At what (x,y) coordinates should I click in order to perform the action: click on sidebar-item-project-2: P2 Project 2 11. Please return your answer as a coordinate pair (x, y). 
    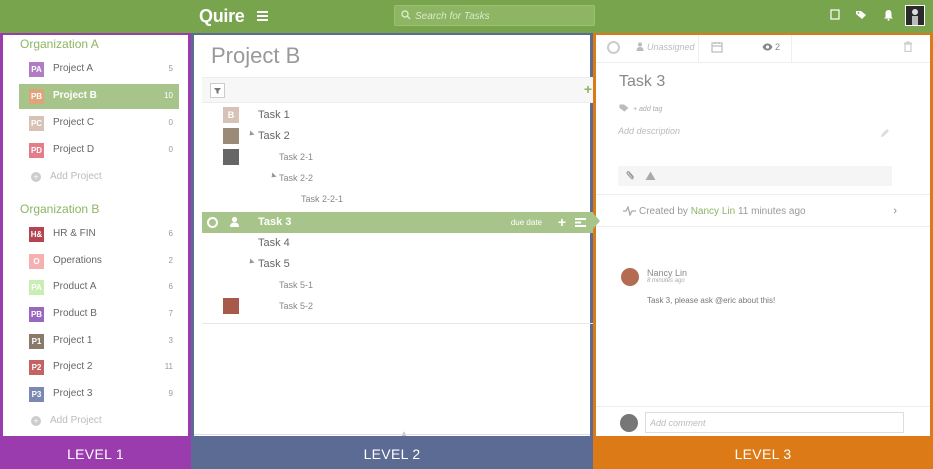
    Looking at the image, I should click on (99, 367).